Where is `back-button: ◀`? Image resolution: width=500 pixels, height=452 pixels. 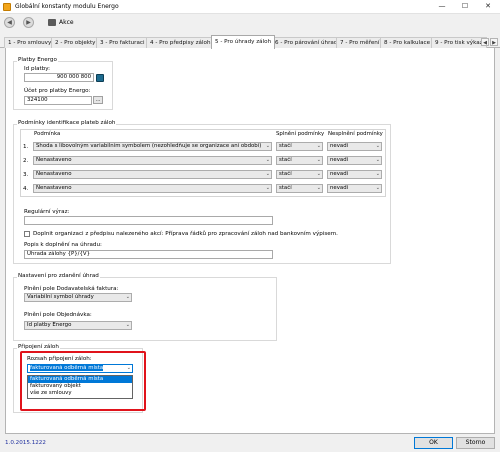
back-button: ◀ is located at coordinates (9, 22).